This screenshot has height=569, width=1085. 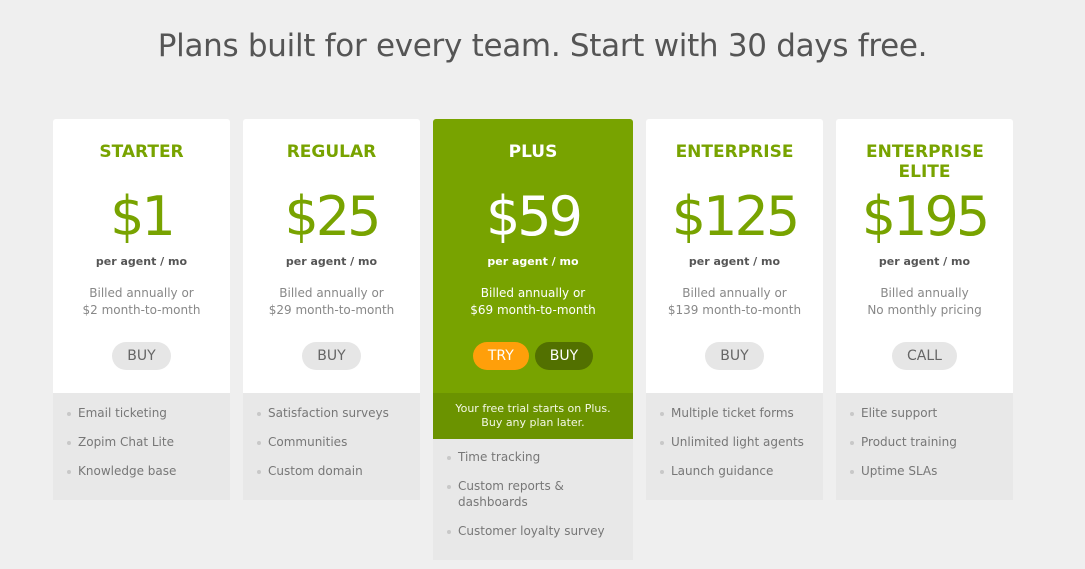 What do you see at coordinates (142, 471) in the screenshot?
I see `feature-item: Knowledge base` at bounding box center [142, 471].